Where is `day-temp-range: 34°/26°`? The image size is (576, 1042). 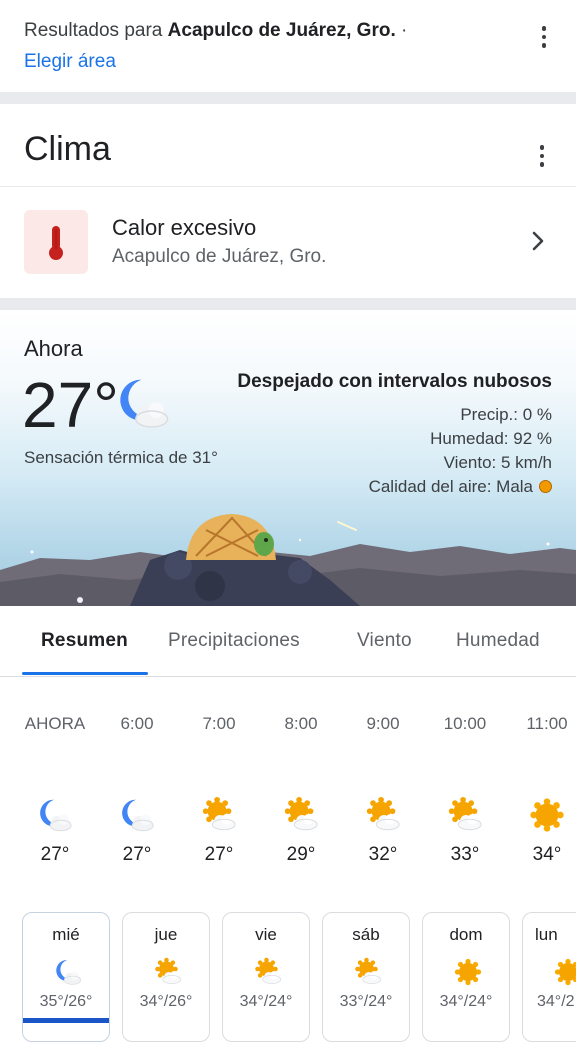 day-temp-range: 34°/26° is located at coordinates (166, 1001).